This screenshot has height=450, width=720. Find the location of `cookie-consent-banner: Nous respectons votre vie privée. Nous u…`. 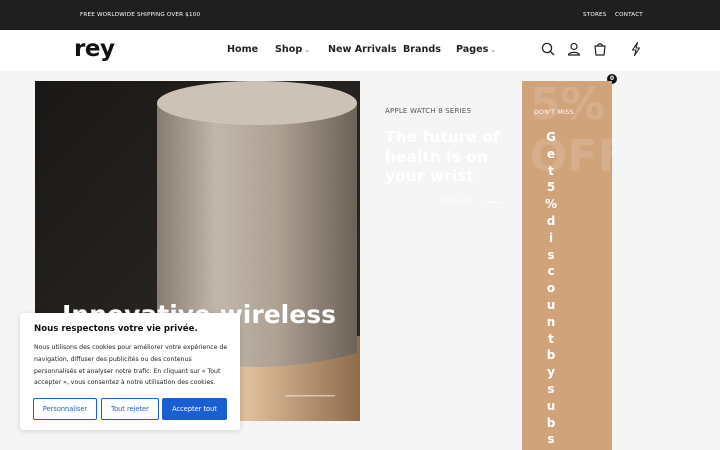

cookie-consent-banner: Nous respectons votre vie privée. Nous u… is located at coordinates (130, 371).